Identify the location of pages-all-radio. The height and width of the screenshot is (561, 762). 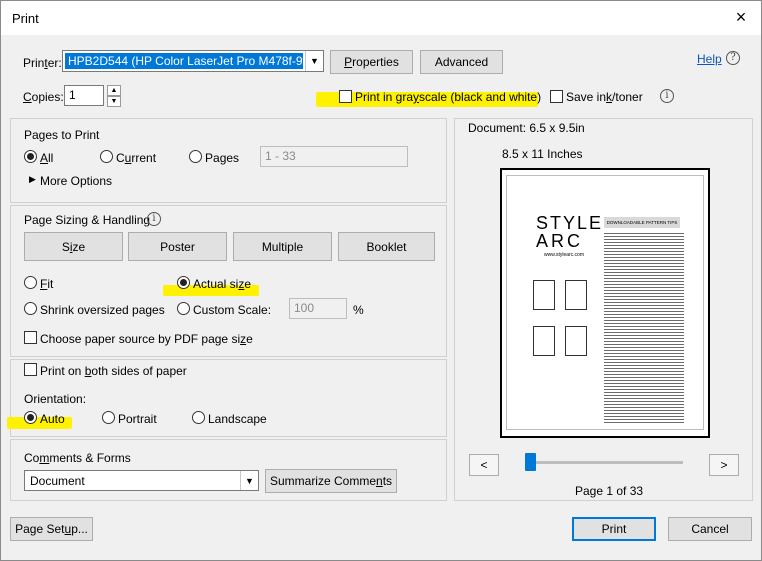
(30, 156).